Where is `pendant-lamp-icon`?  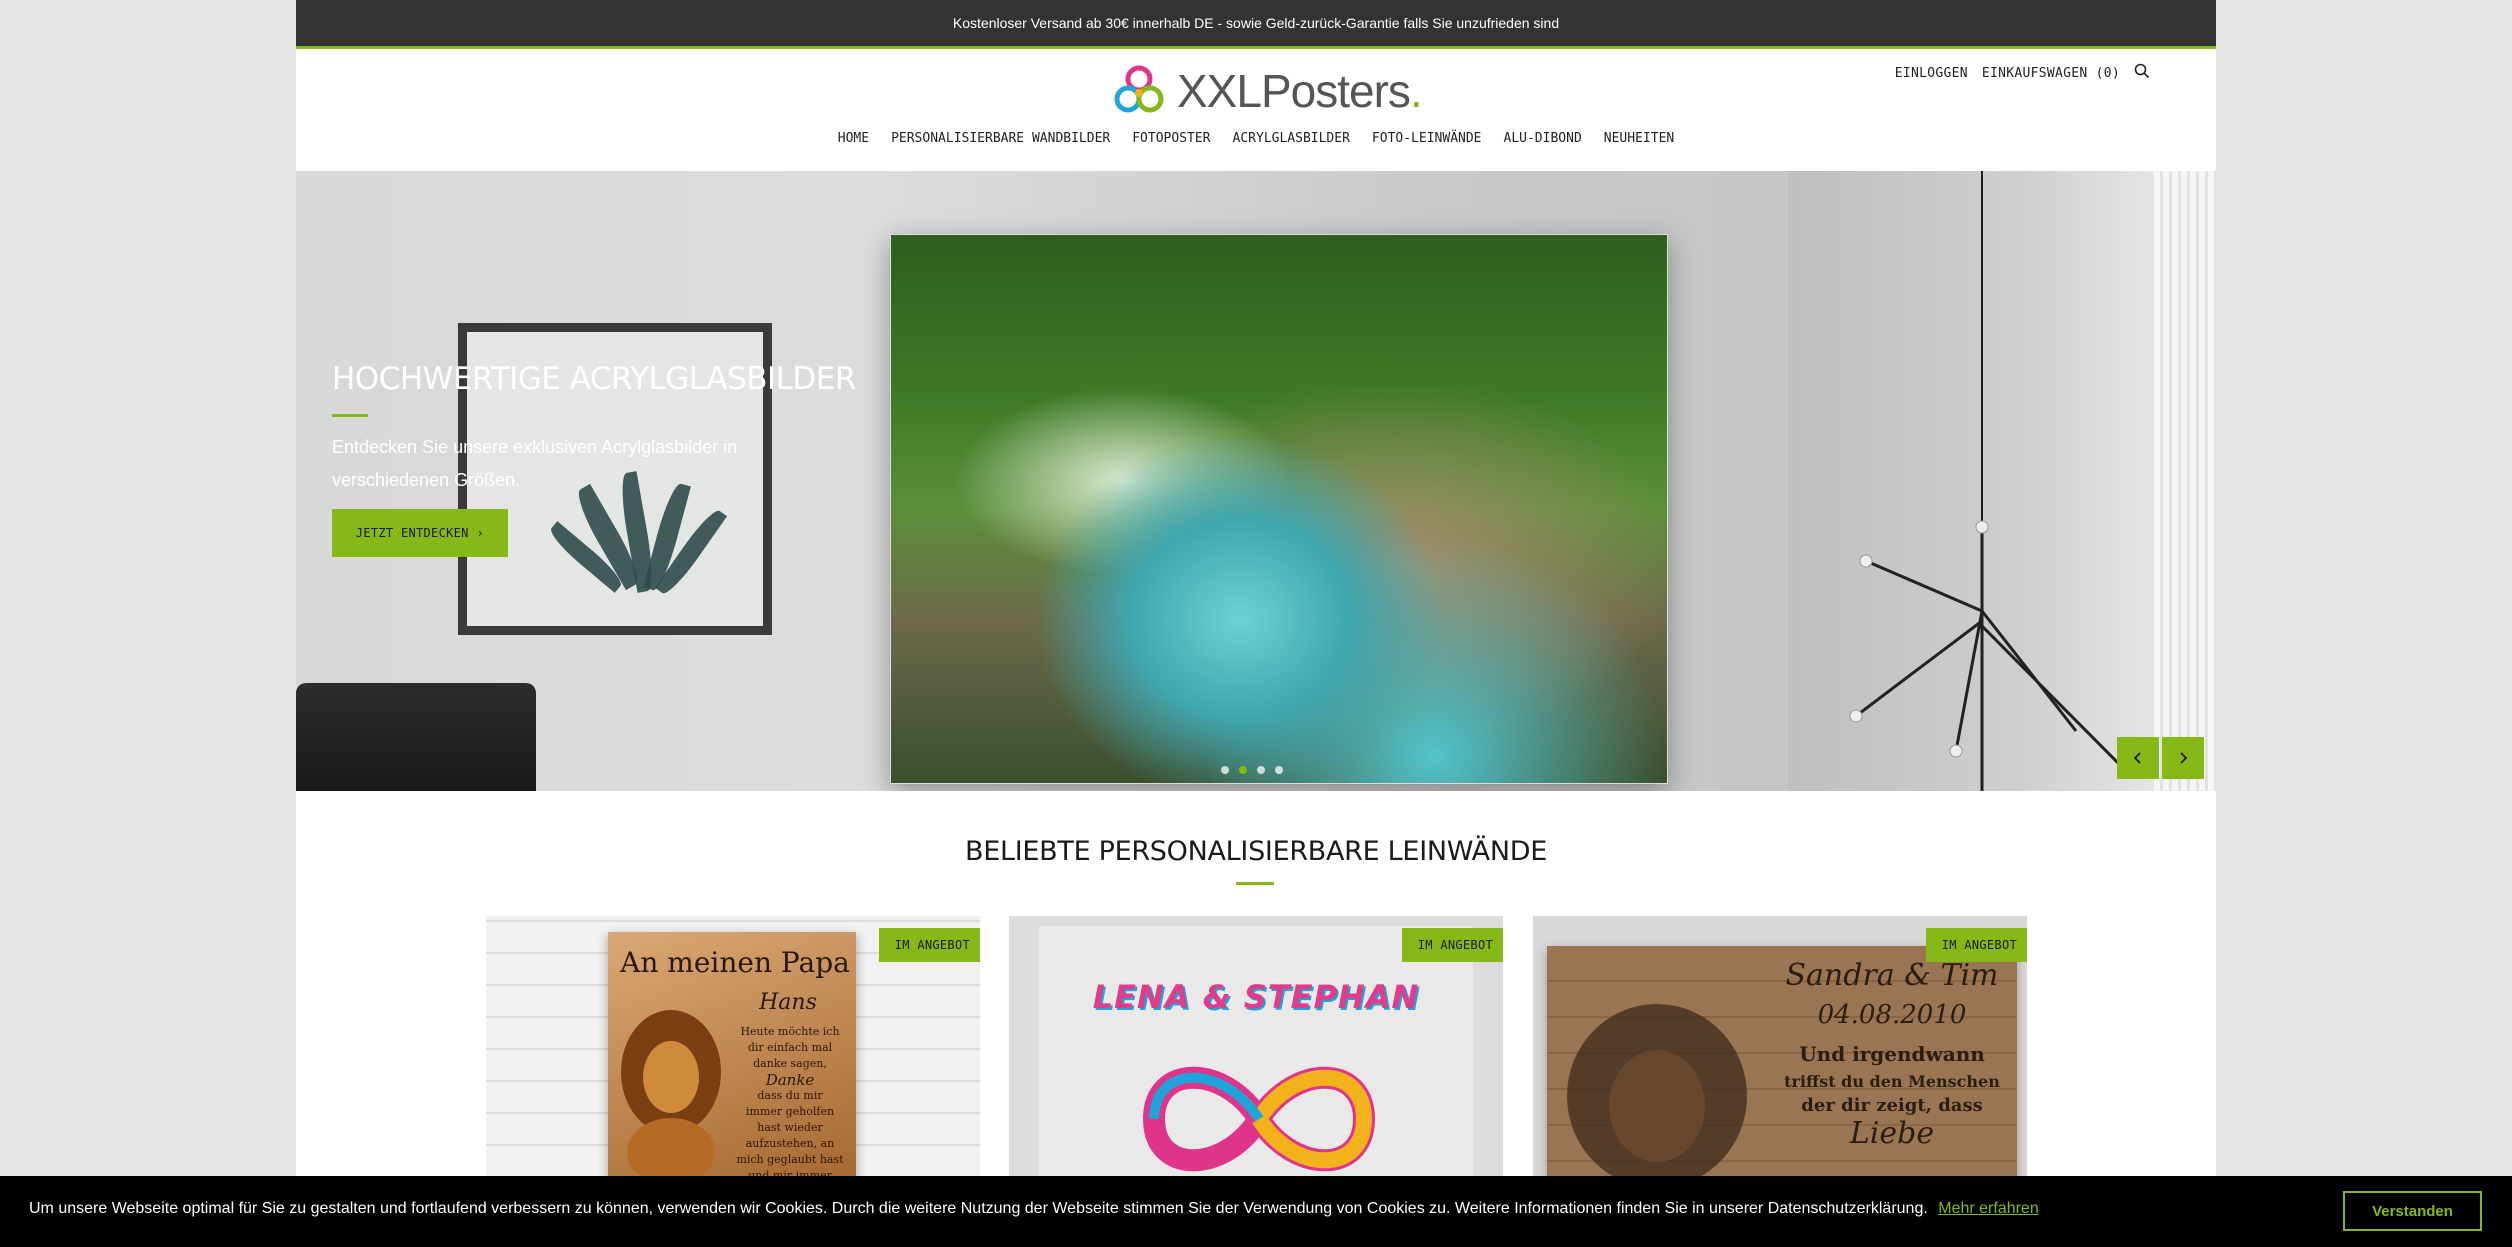 pendant-lamp-icon is located at coordinates (1988, 481).